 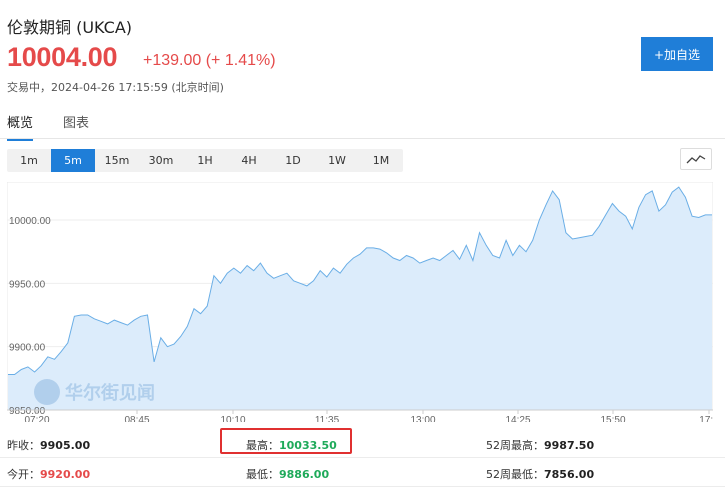 I want to click on stat-low-label: 最低：, so click(x=262, y=474).